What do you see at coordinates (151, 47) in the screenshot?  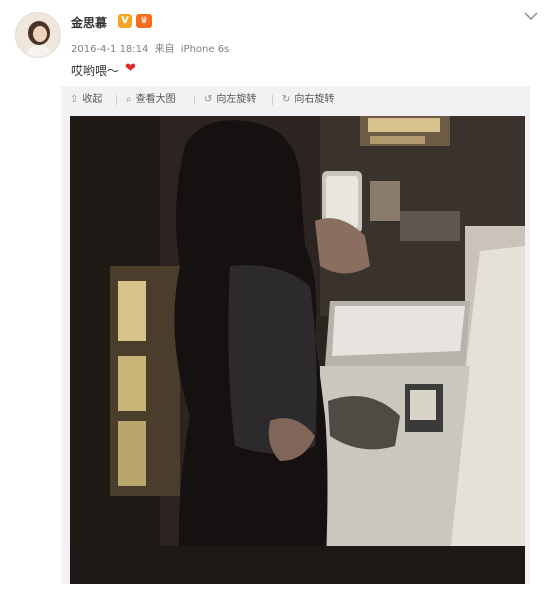 I see `post-meta: 2016-4-1 18:14 来自 iPhone 6s` at bounding box center [151, 47].